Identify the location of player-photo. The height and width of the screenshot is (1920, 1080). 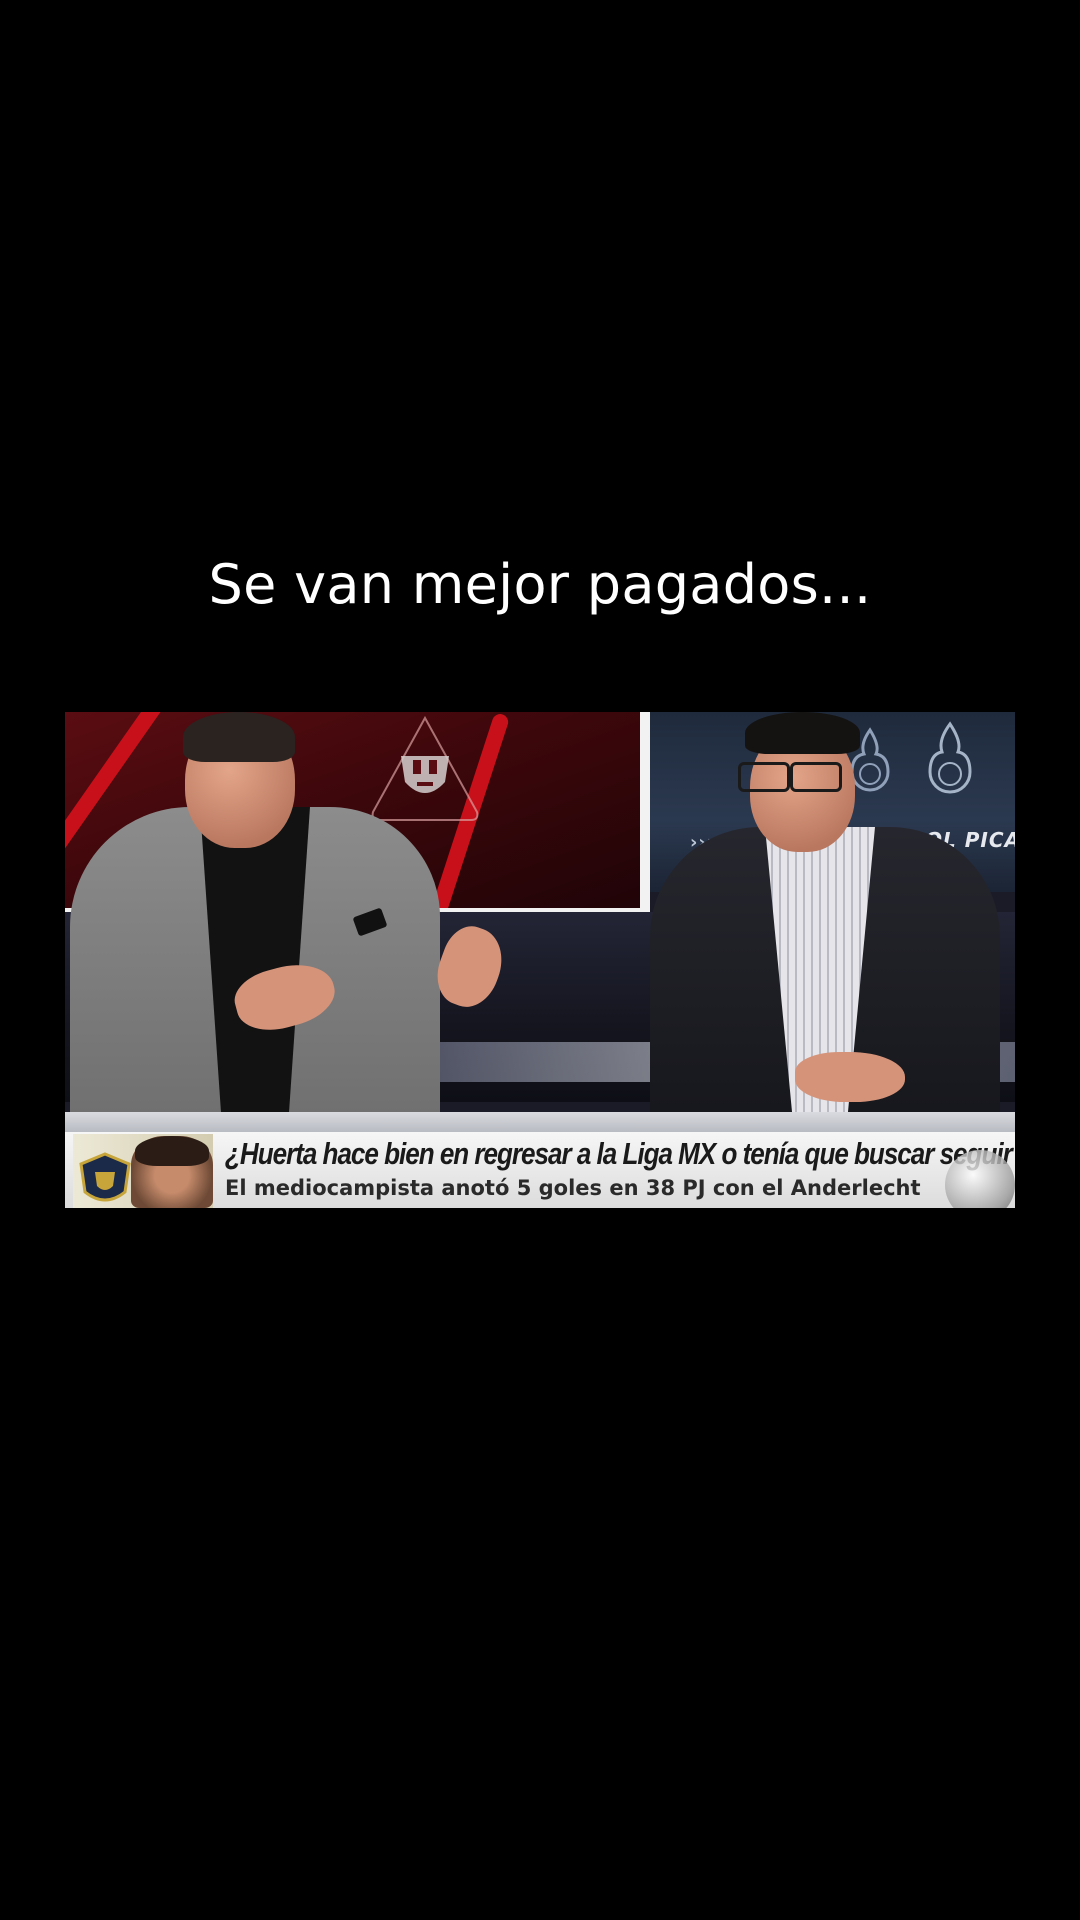
(172, 1172).